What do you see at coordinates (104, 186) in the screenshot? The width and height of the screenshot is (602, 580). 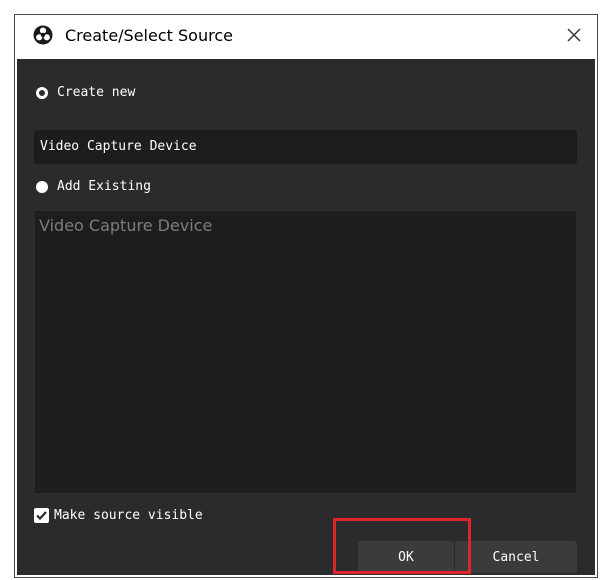 I see `add-existing-label: Add Existing` at bounding box center [104, 186].